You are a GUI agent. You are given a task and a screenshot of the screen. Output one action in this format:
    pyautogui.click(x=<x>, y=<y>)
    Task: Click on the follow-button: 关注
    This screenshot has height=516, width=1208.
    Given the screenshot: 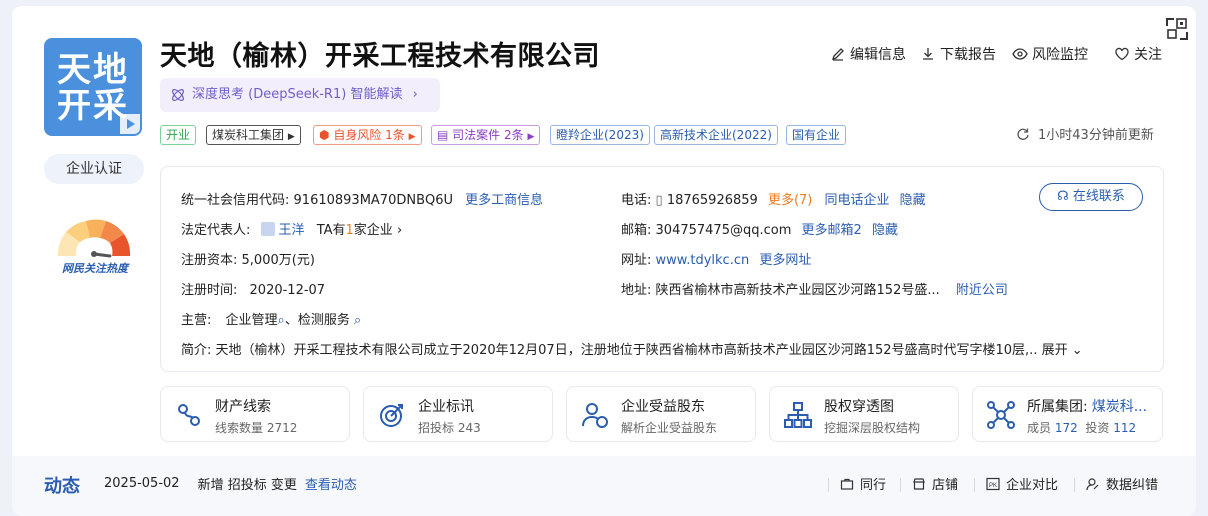 What is the action you would take?
    pyautogui.click(x=1138, y=54)
    